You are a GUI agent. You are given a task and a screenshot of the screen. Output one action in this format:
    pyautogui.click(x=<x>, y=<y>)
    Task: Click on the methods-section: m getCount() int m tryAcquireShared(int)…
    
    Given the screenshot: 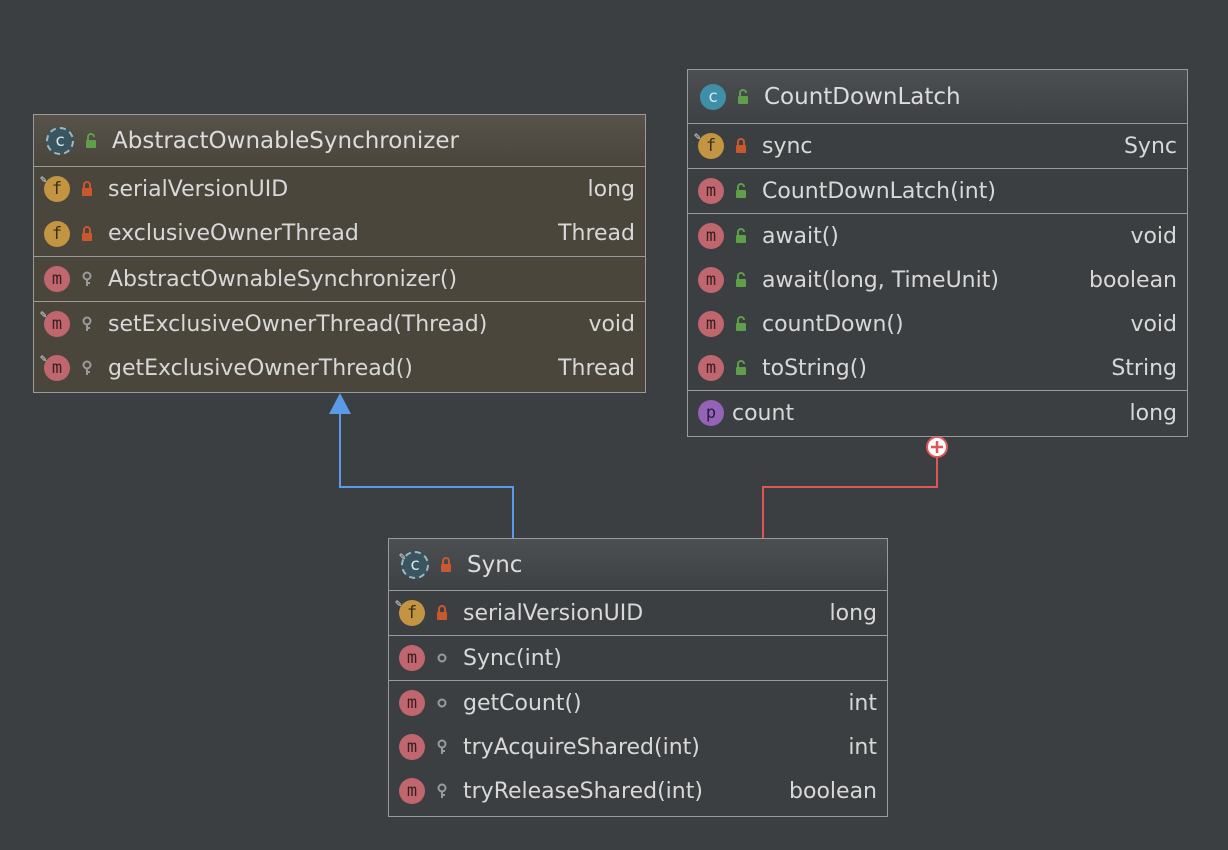 What is the action you would take?
    pyautogui.click(x=638, y=747)
    